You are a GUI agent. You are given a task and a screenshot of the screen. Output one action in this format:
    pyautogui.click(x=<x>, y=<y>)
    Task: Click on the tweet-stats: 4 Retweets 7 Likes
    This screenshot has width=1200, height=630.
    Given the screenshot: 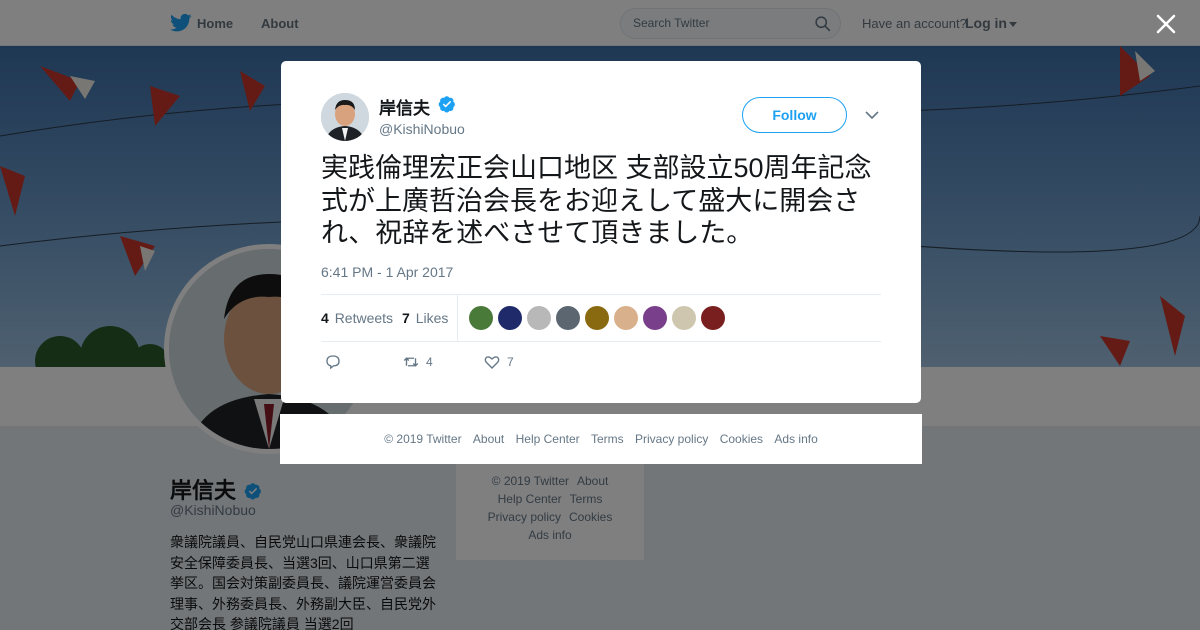 What is the action you would take?
    pyautogui.click(x=601, y=318)
    